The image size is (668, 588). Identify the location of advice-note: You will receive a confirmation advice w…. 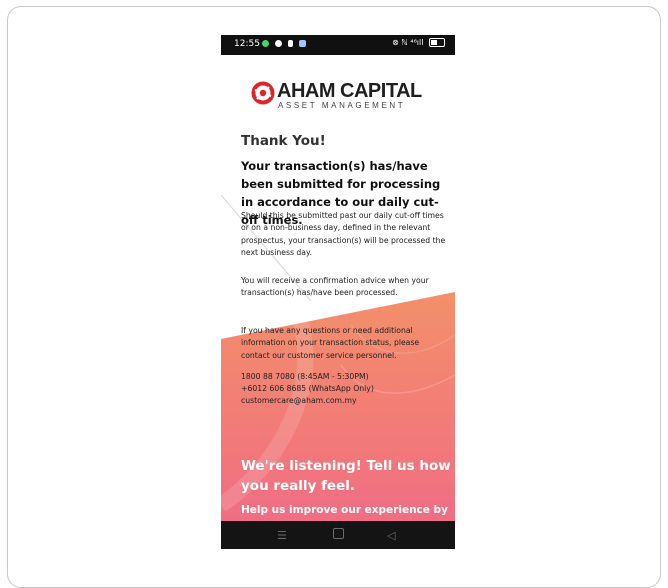
(335, 287).